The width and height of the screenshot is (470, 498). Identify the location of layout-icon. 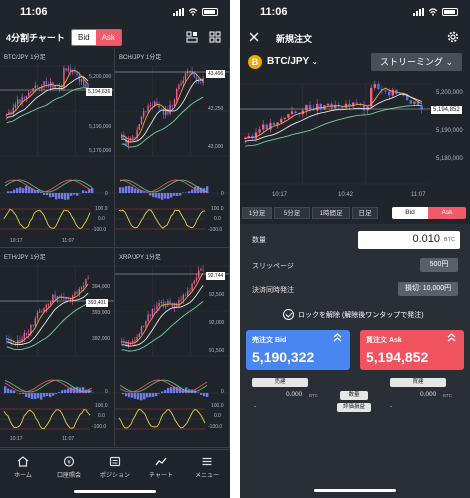
(192, 37).